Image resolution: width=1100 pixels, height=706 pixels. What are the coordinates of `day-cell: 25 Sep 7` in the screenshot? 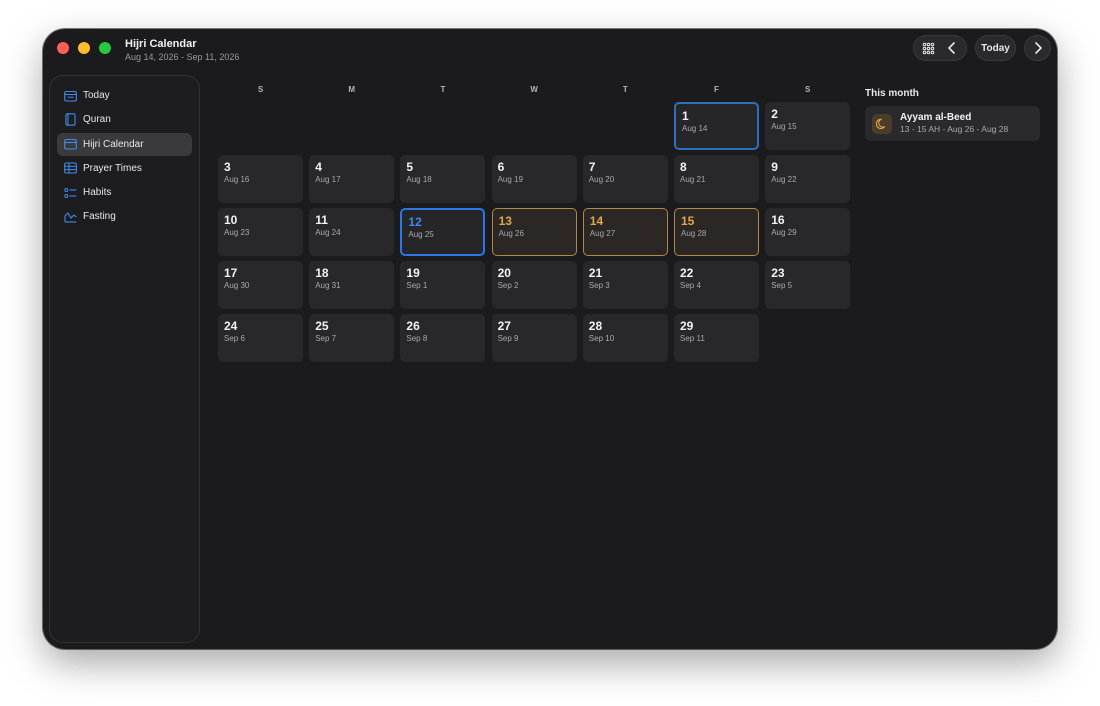 It's located at (352, 338).